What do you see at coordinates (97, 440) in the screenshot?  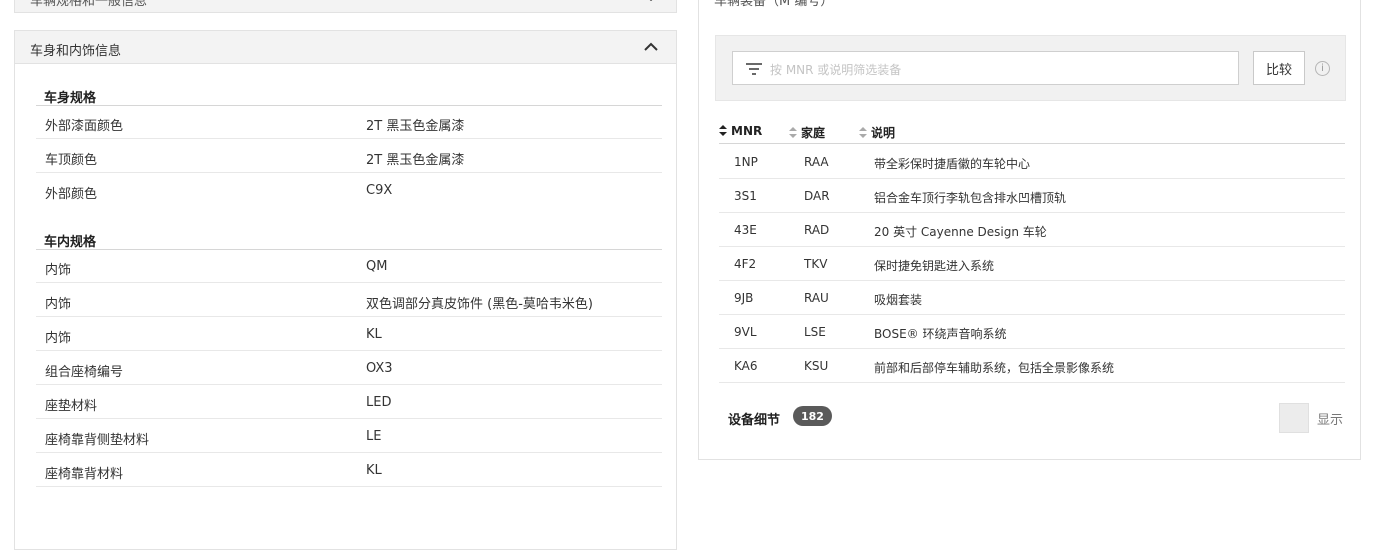 I see `spec-key: 座椅靠背侧垫材料` at bounding box center [97, 440].